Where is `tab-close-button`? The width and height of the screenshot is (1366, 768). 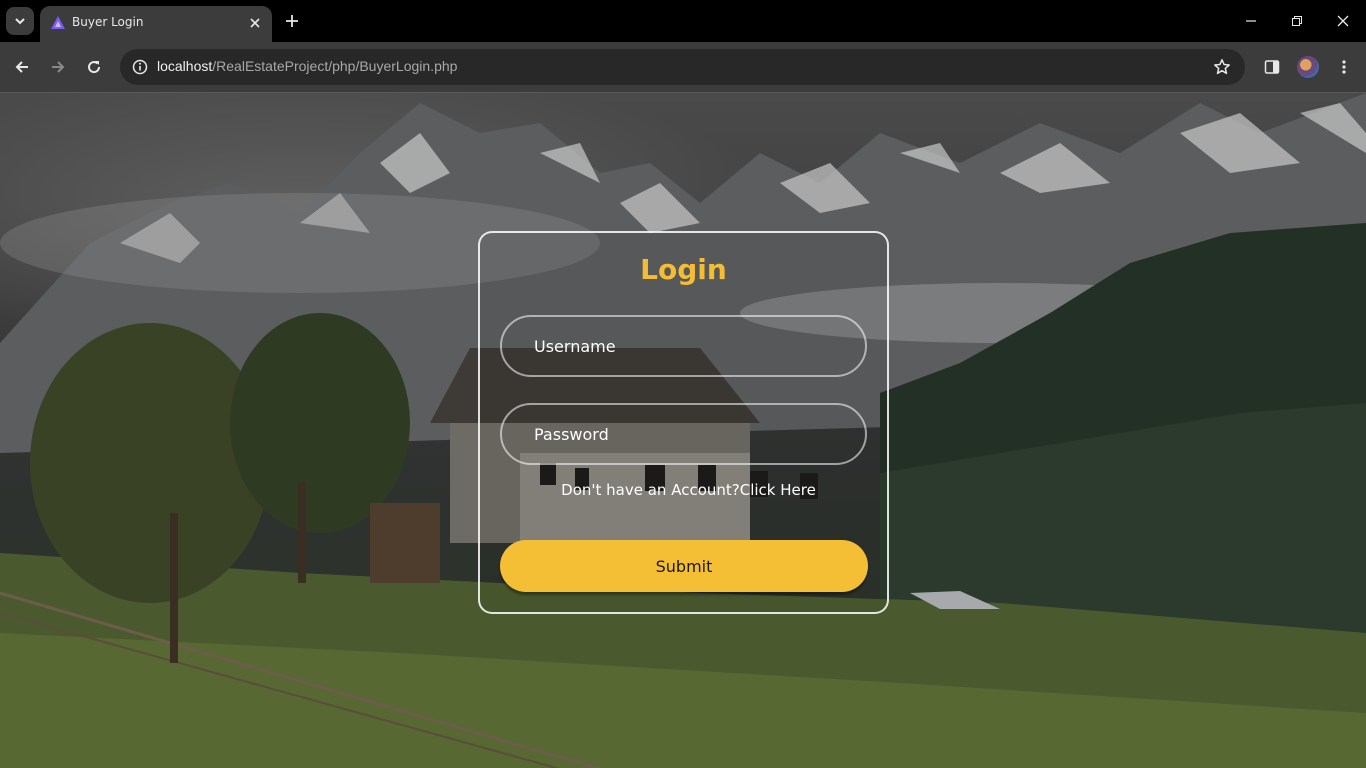
tab-close-button is located at coordinates (255, 23).